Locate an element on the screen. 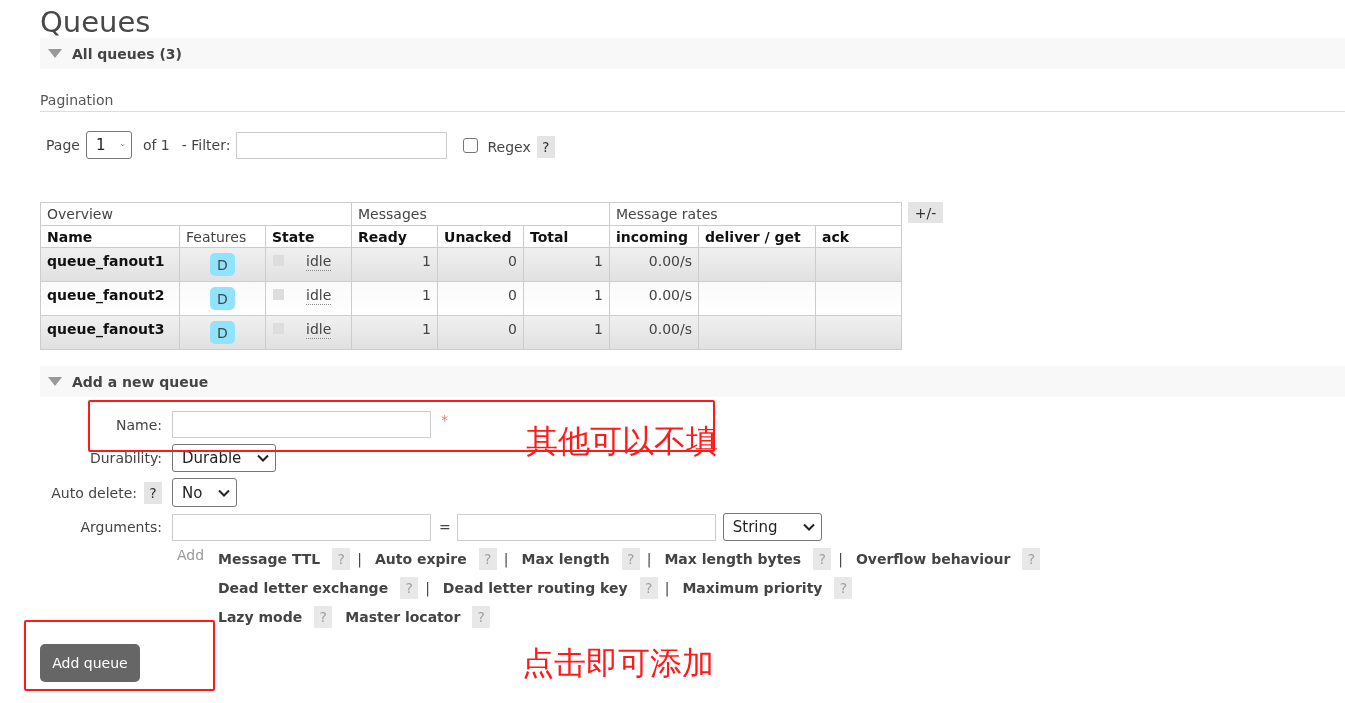  argument-hint-link: Max length is located at coordinates (565, 558).